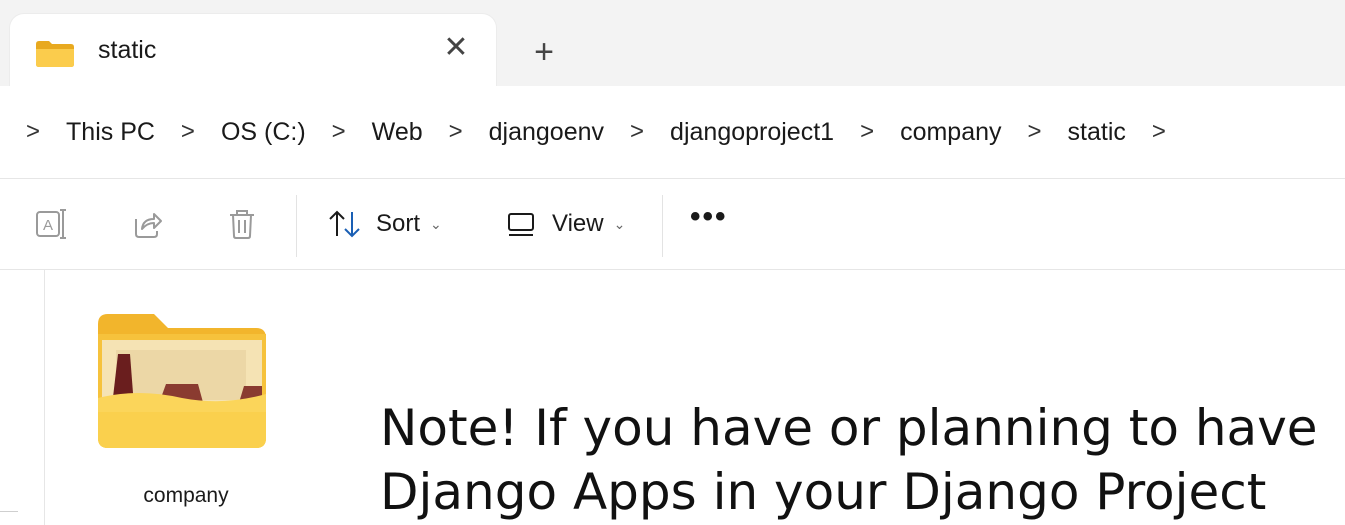 This screenshot has height=525, width=1345. What do you see at coordinates (186, 495) in the screenshot?
I see `folder-name: company` at bounding box center [186, 495].